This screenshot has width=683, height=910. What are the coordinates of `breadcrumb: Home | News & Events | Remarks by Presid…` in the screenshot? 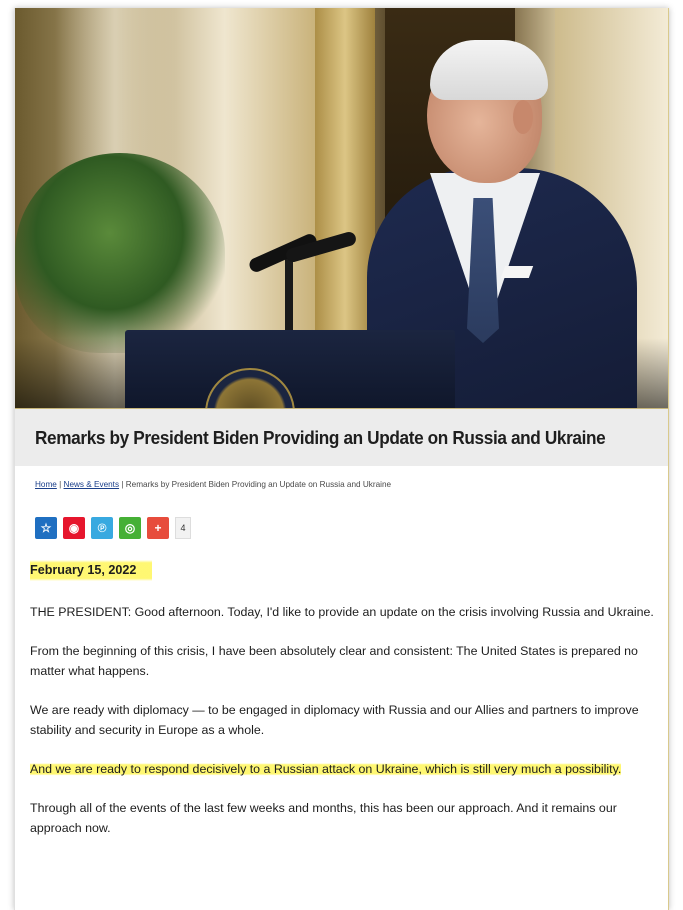 It's located at (213, 484).